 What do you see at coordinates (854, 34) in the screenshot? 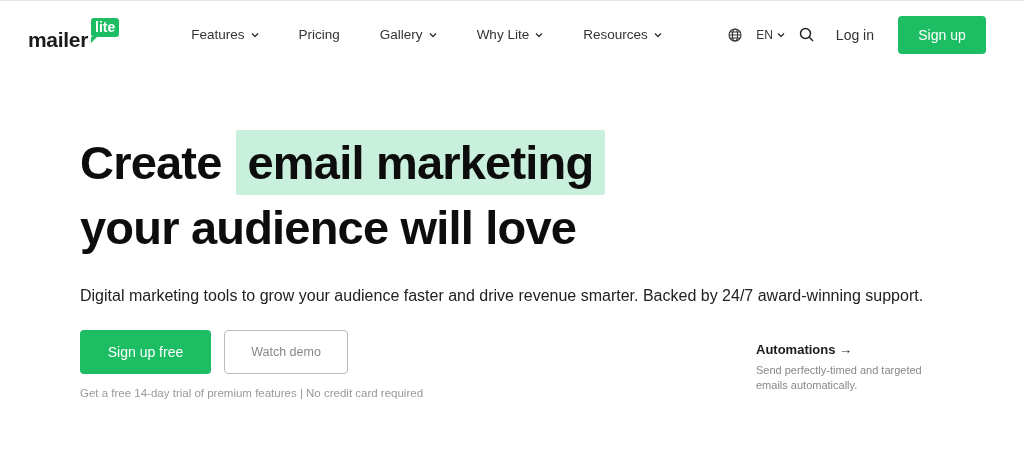
I see `login-link: Log in` at bounding box center [854, 34].